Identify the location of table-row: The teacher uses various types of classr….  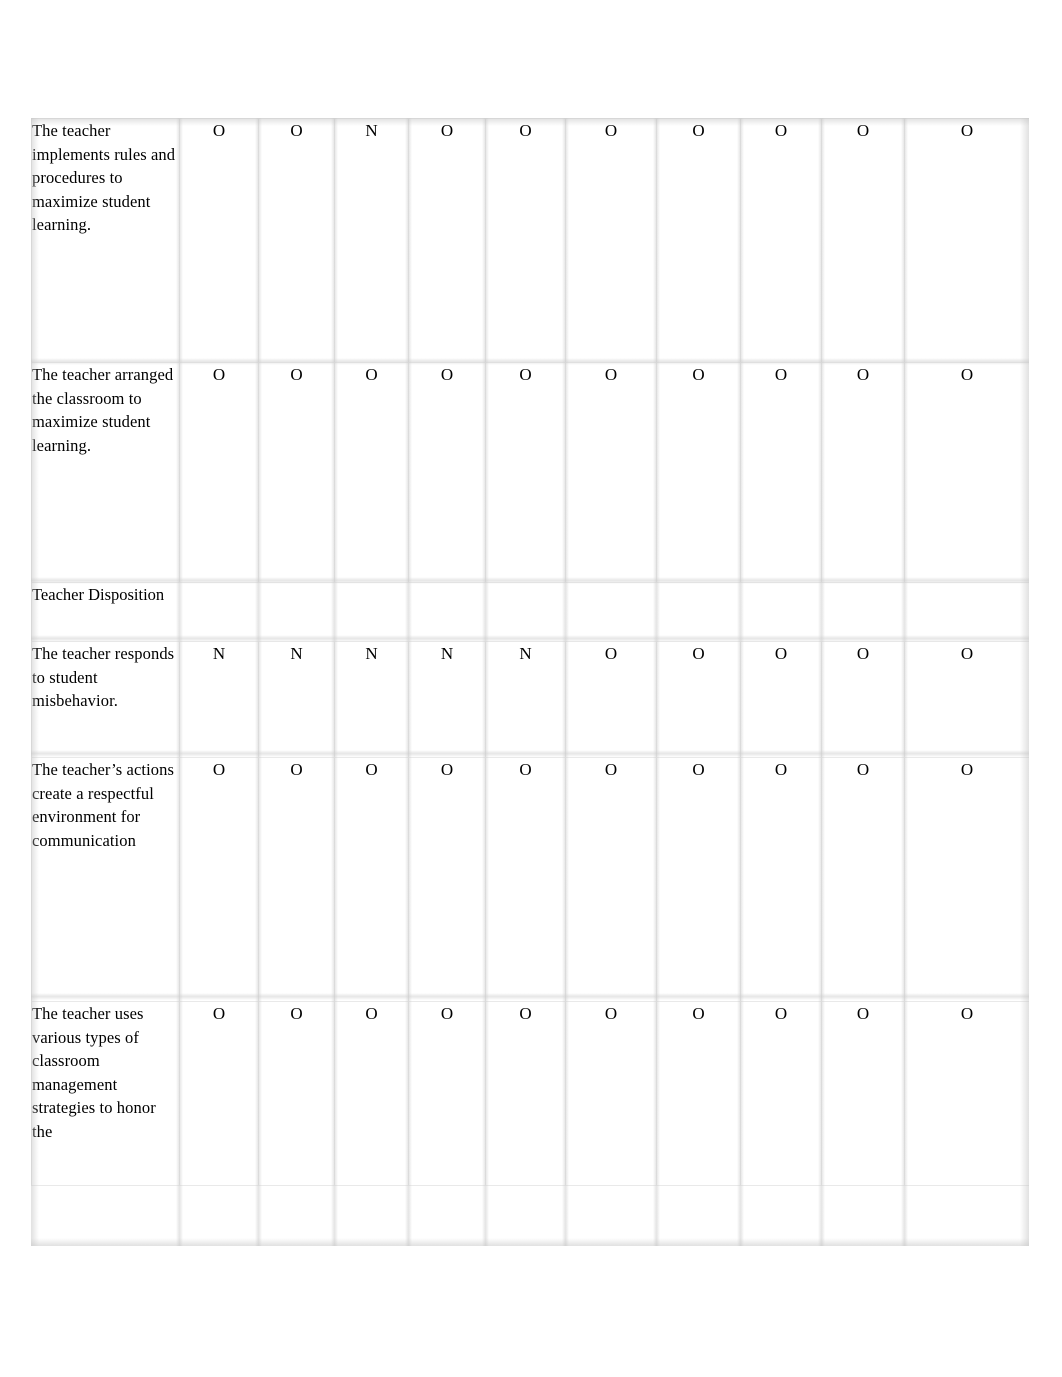
(530, 1093).